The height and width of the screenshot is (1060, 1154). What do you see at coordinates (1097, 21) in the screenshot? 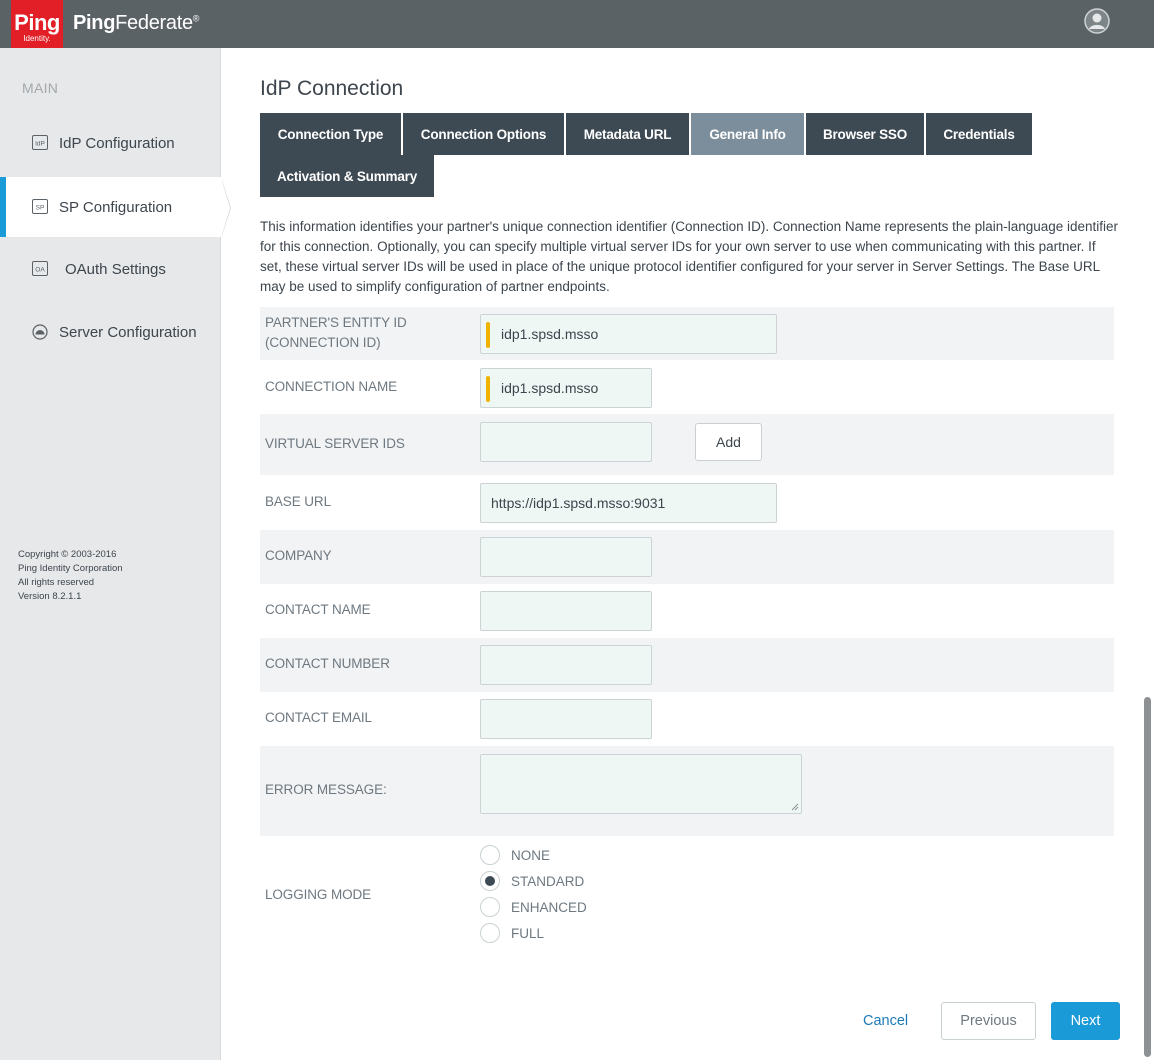
I see `user-avatar-icon` at bounding box center [1097, 21].